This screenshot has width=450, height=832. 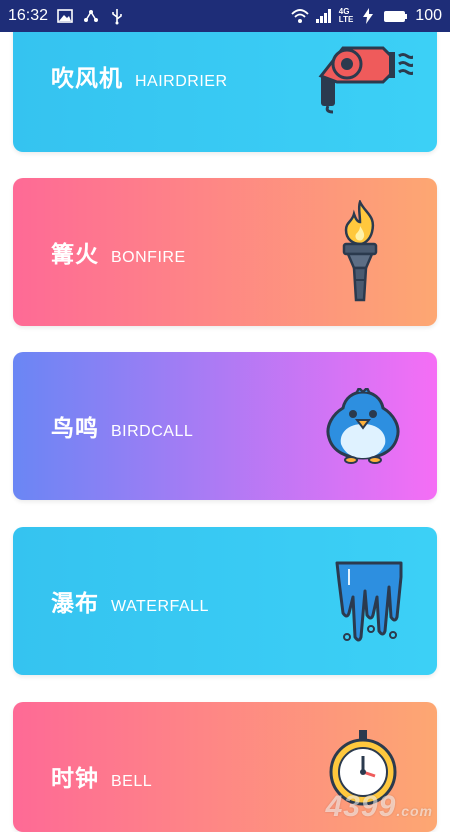 I want to click on network-type: 4G LTE, so click(x=346, y=16).